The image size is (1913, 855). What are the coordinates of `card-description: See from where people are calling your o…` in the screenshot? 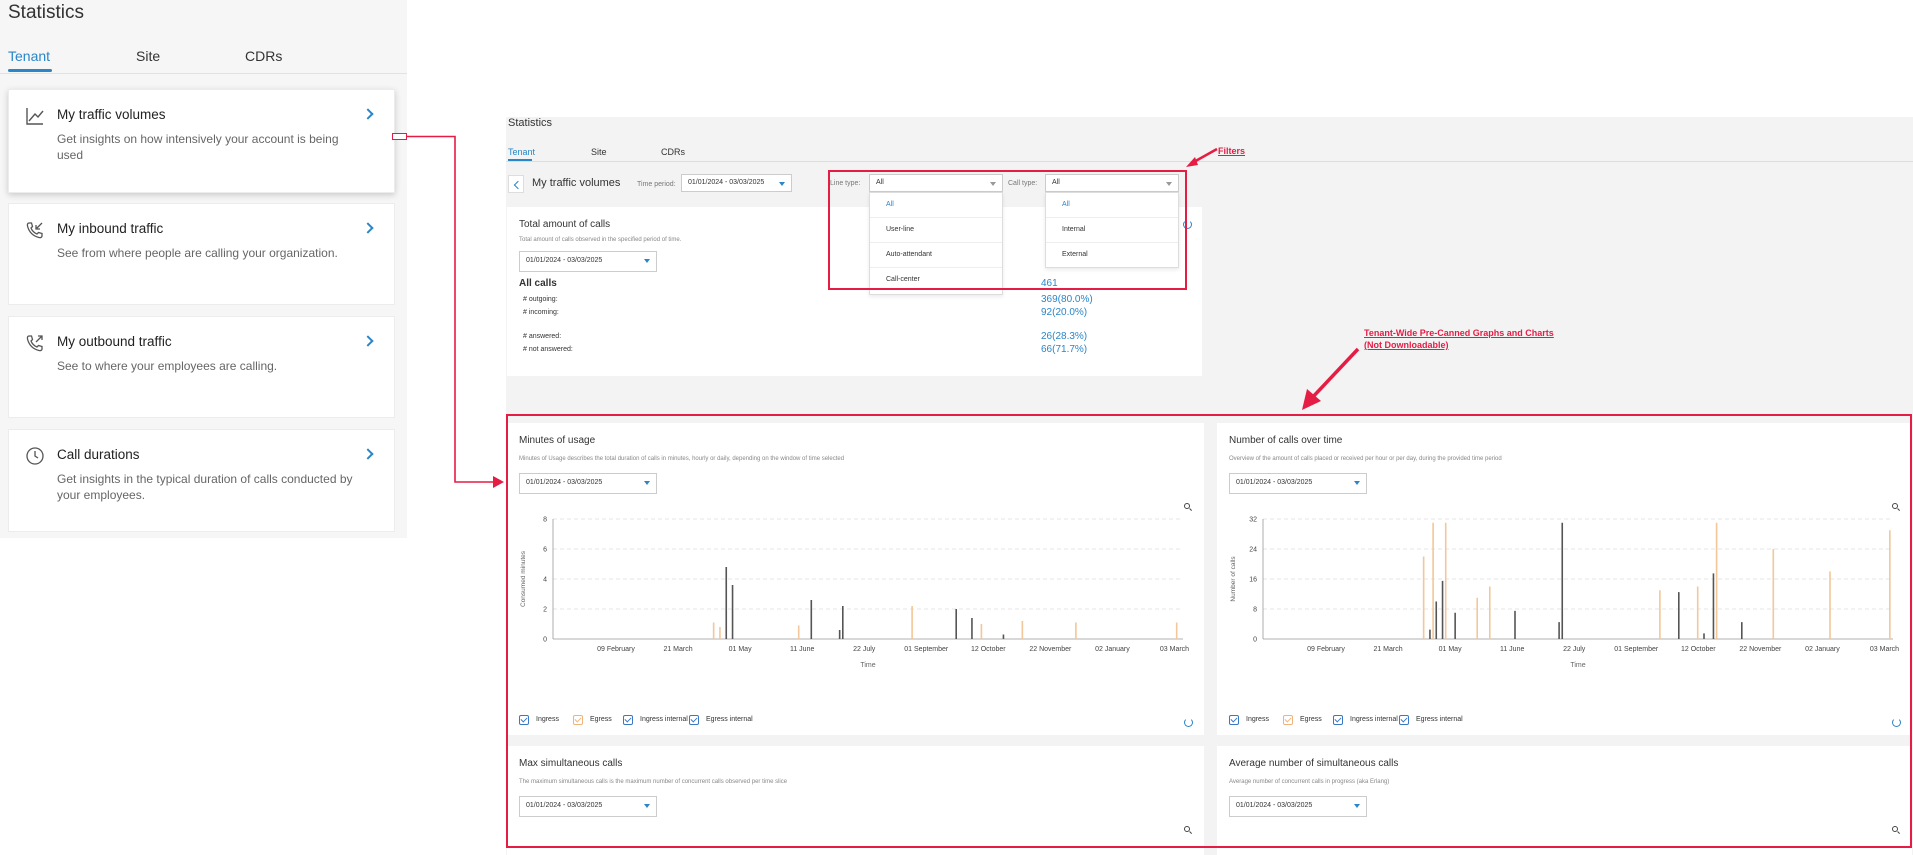 It's located at (197, 253).